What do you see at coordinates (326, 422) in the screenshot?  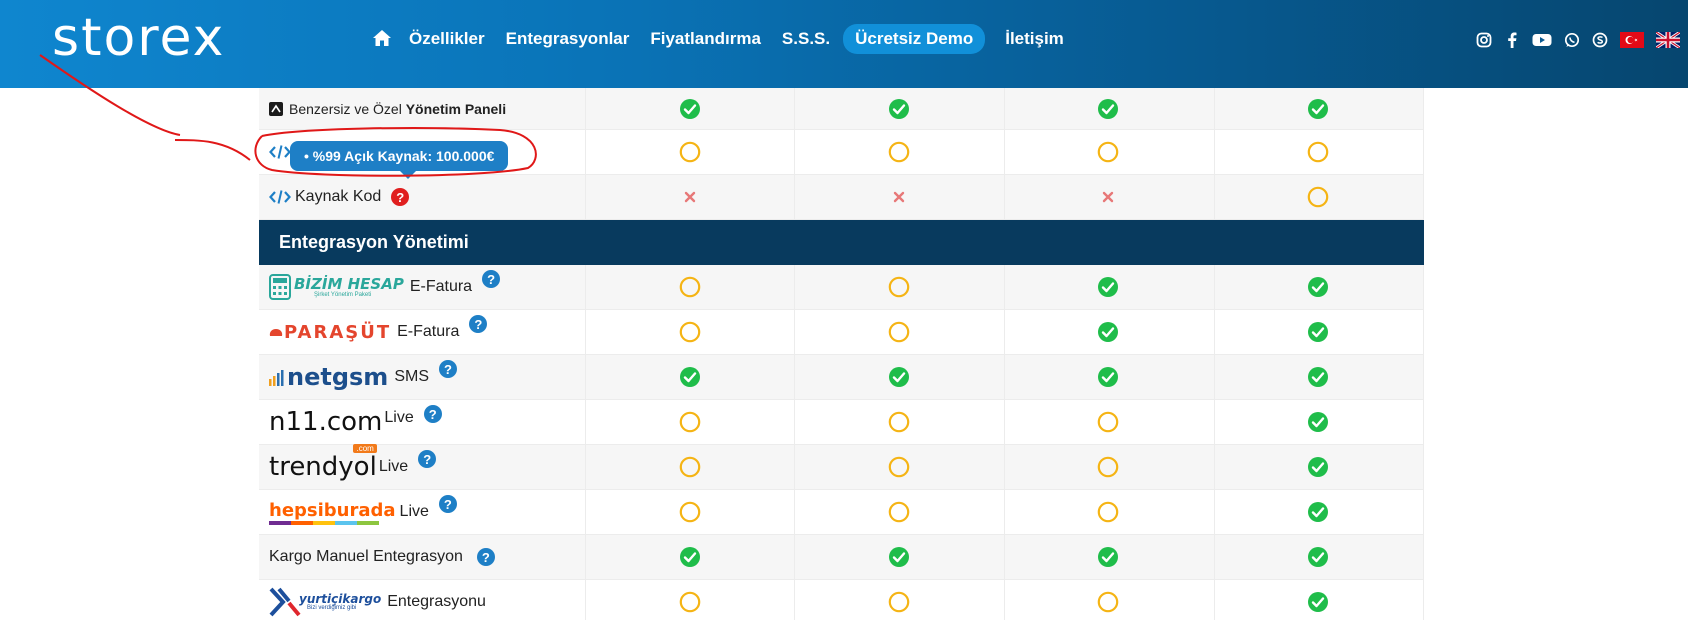 I see `n11-logo: n11.com` at bounding box center [326, 422].